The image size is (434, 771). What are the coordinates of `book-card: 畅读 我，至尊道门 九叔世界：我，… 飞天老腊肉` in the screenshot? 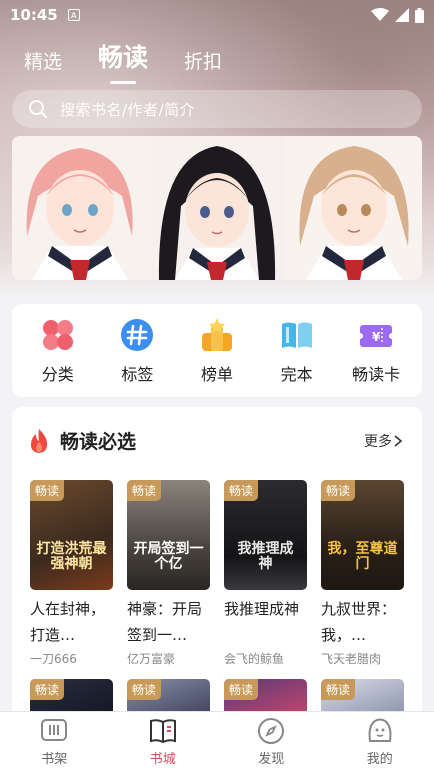 It's located at (362, 573).